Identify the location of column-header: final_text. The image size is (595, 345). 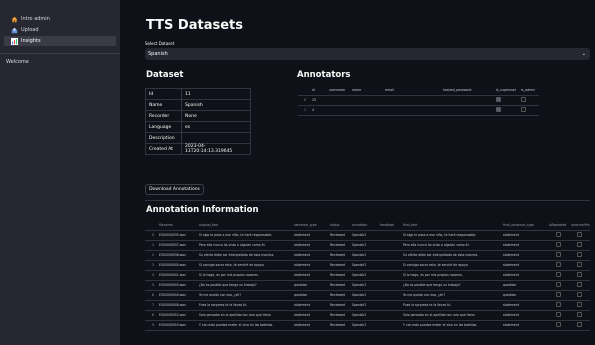
(451, 225).